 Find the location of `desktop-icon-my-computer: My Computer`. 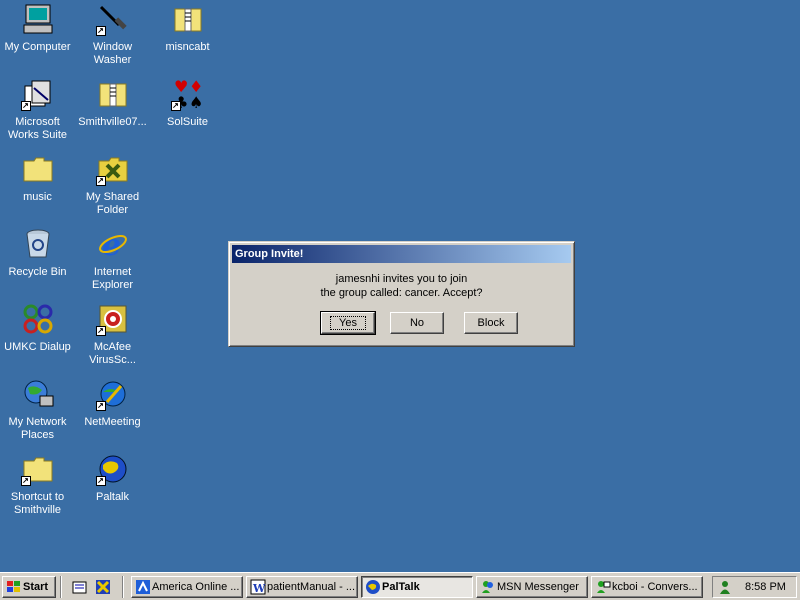

desktop-icon-my-computer: My Computer is located at coordinates (37, 35).